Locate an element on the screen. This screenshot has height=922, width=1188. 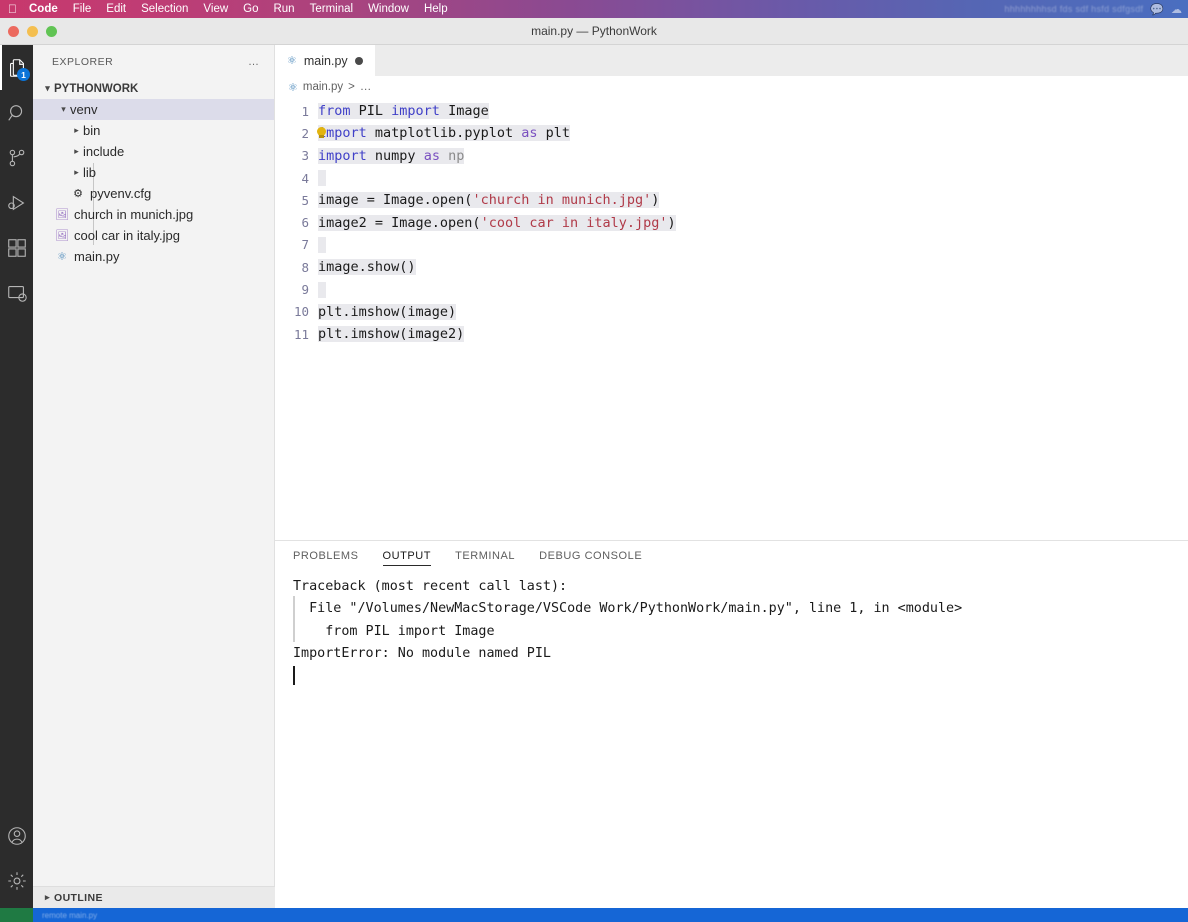
unsaved-indicator-icon is located at coordinates (358, 60).